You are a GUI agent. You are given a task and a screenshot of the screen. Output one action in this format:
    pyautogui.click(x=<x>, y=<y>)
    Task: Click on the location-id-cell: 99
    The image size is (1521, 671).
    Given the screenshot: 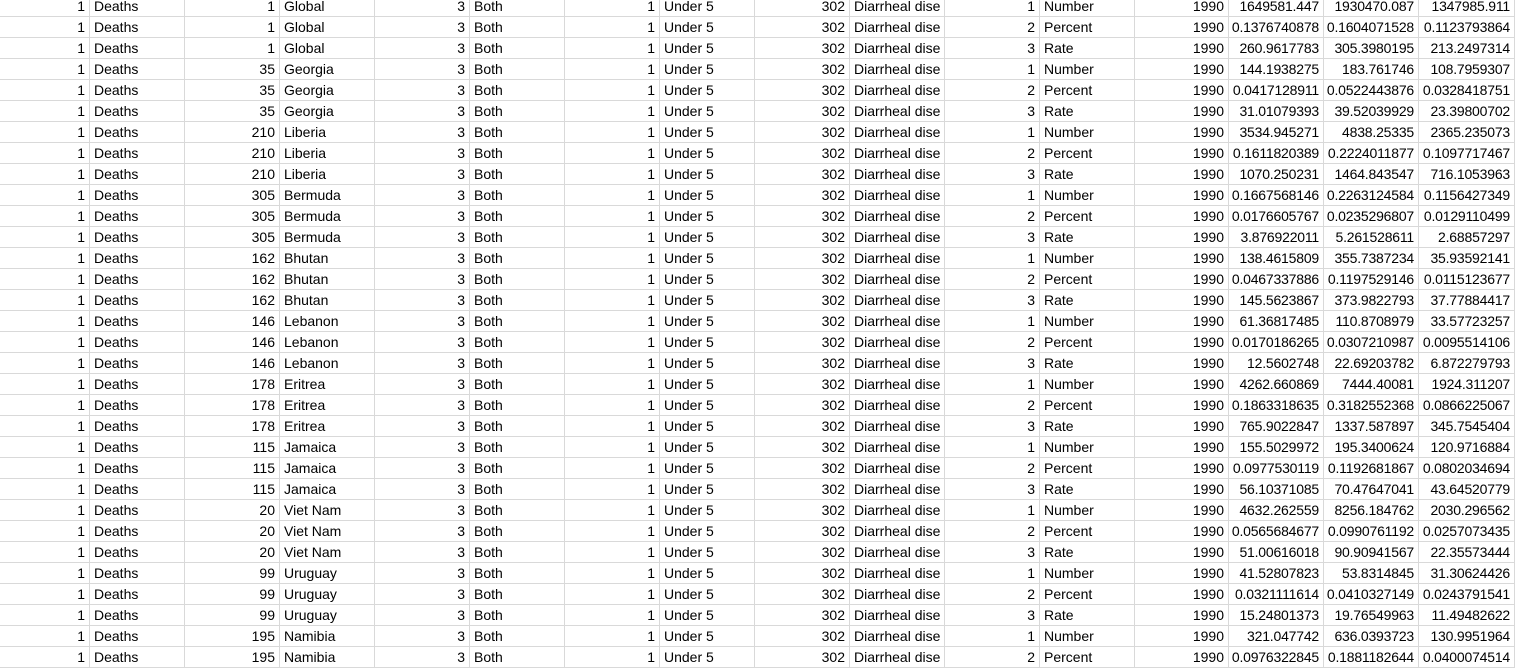 What is the action you would take?
    pyautogui.click(x=232, y=573)
    